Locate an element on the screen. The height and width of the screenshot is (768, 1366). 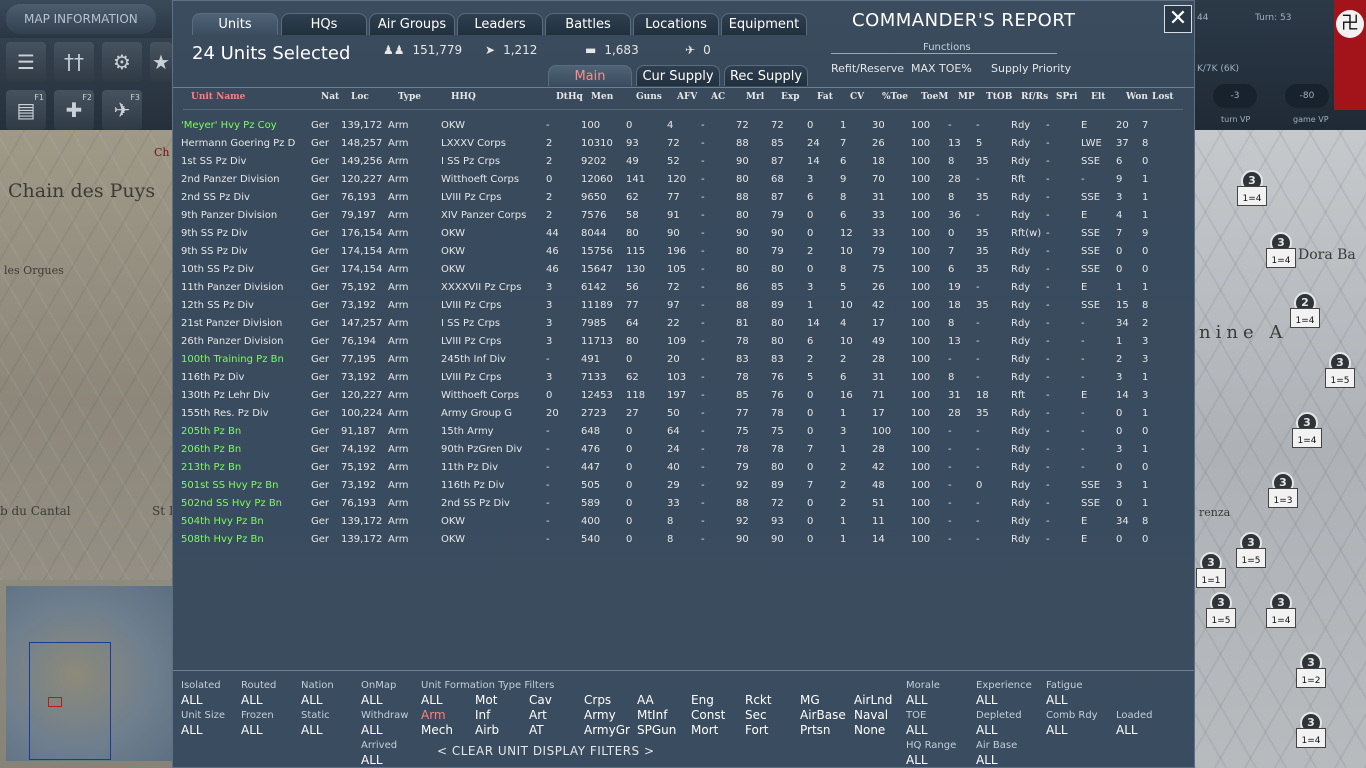
column-header-spri: SPri is located at coordinates (1066, 97).